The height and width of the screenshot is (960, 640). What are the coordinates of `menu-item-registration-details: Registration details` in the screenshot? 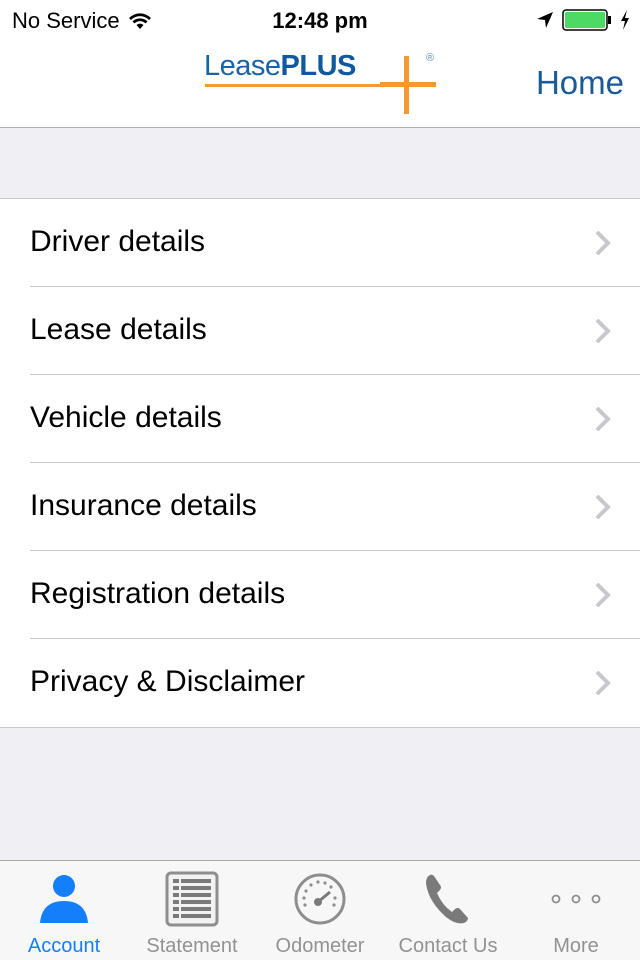 It's located at (320, 595).